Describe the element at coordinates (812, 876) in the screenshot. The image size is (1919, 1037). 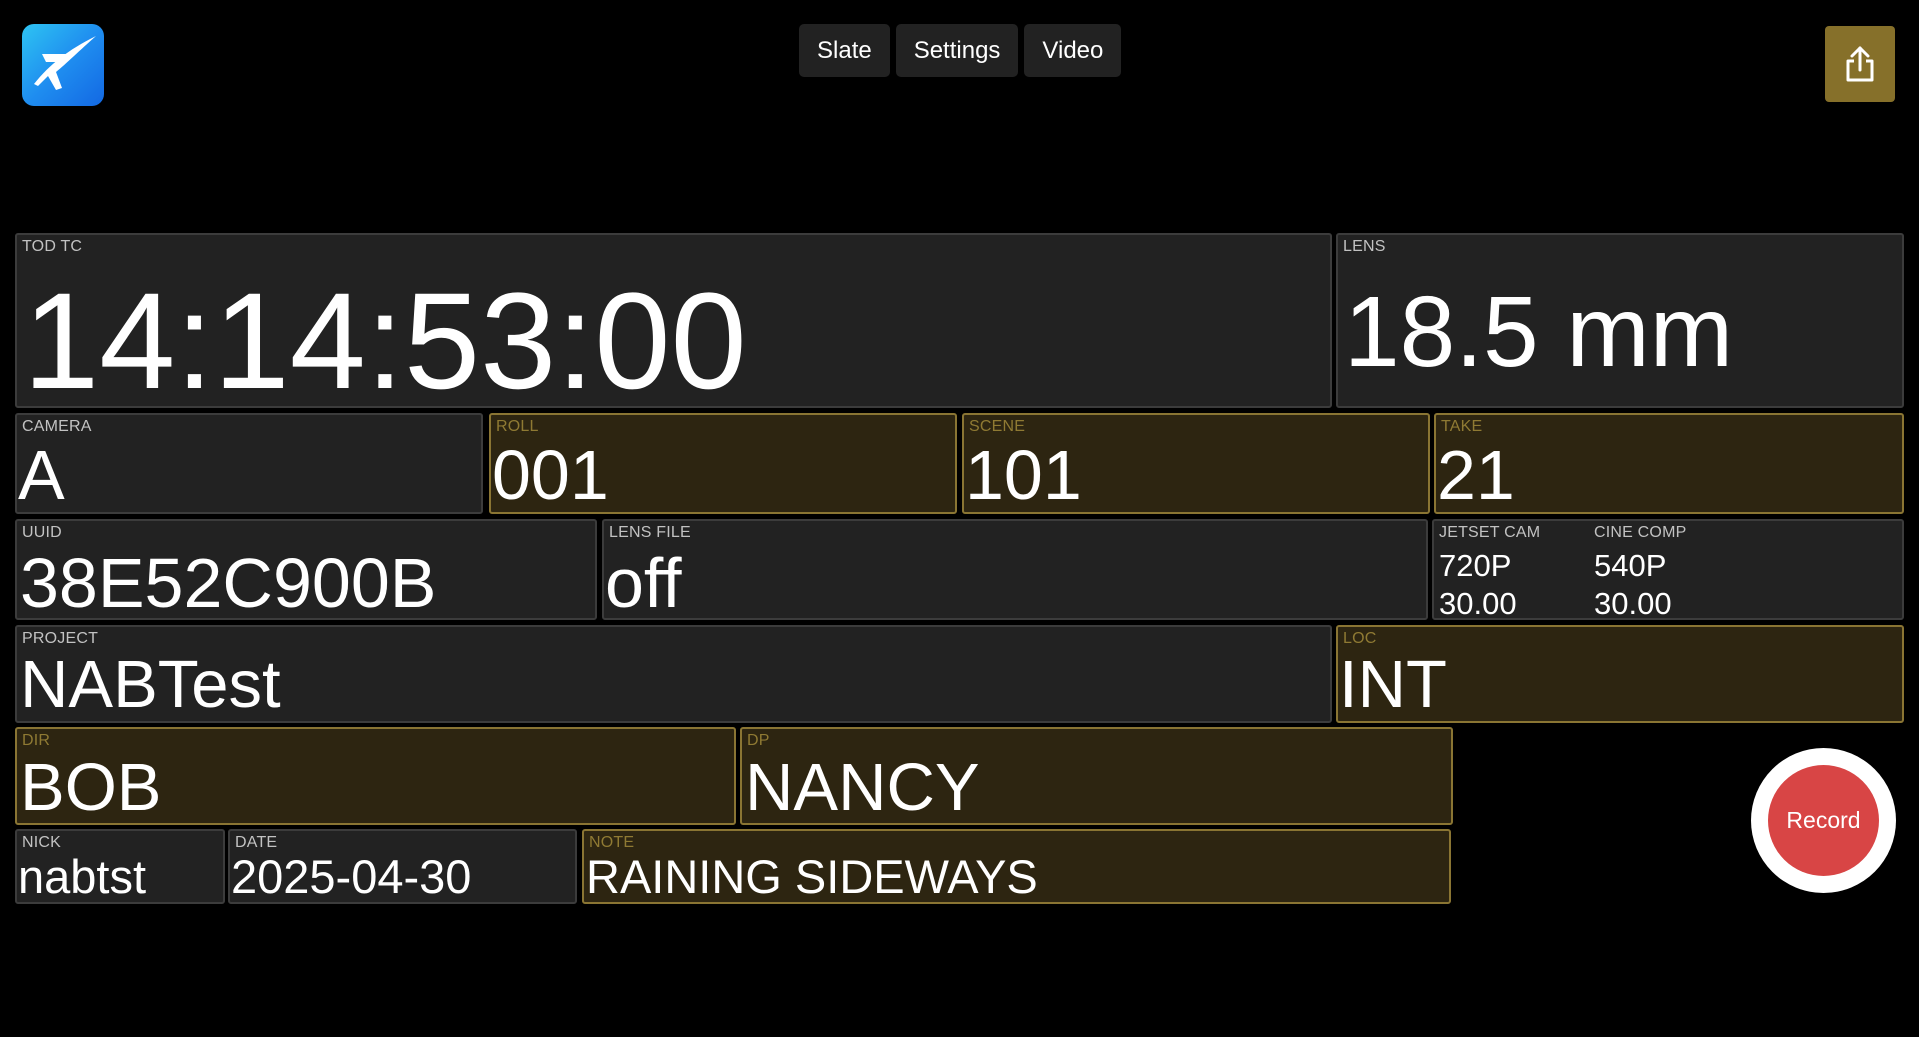
I see `note-value: RAINING SIDEWAYS` at that location.